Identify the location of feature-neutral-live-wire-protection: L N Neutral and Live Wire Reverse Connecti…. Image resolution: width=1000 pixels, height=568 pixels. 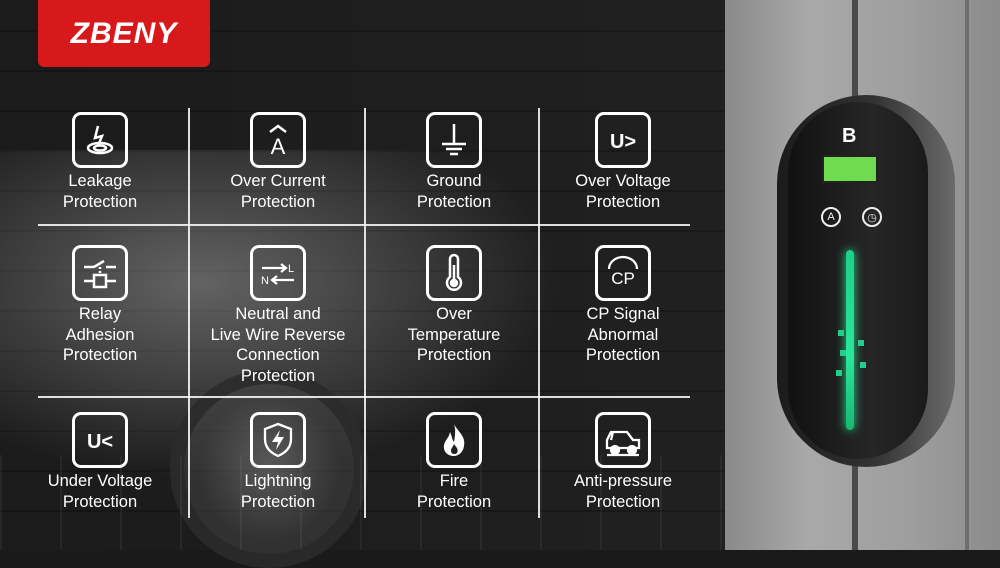
(278, 315).